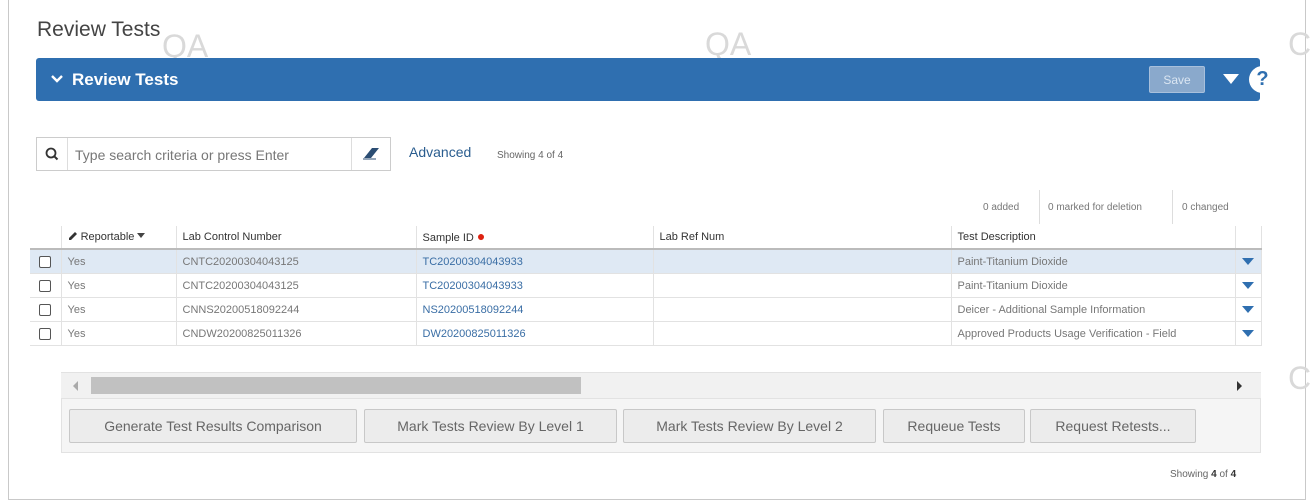 The width and height of the screenshot is (1312, 503). What do you see at coordinates (661, 385) in the screenshot?
I see `horizontal-scrollbar` at bounding box center [661, 385].